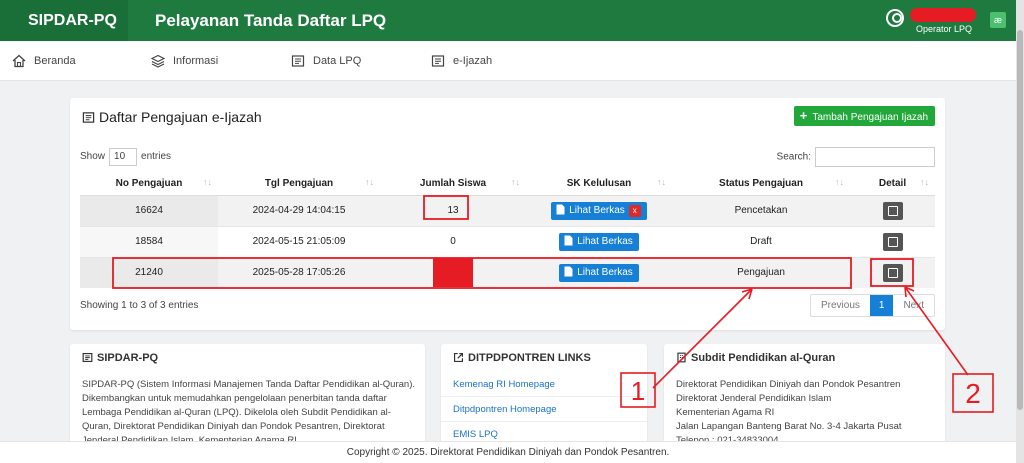 This screenshot has height=463, width=1024. I want to click on nav-item-data-lpq: Data LPQ, so click(326, 61).